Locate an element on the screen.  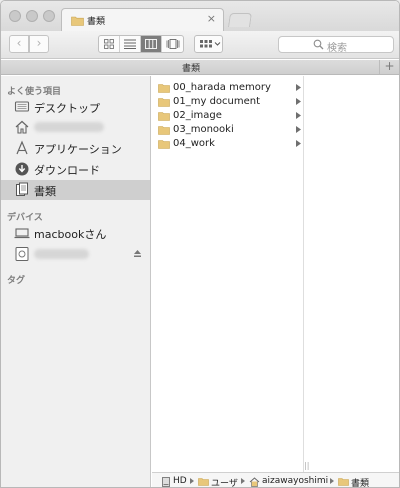
close-window-button is located at coordinates (15, 16).